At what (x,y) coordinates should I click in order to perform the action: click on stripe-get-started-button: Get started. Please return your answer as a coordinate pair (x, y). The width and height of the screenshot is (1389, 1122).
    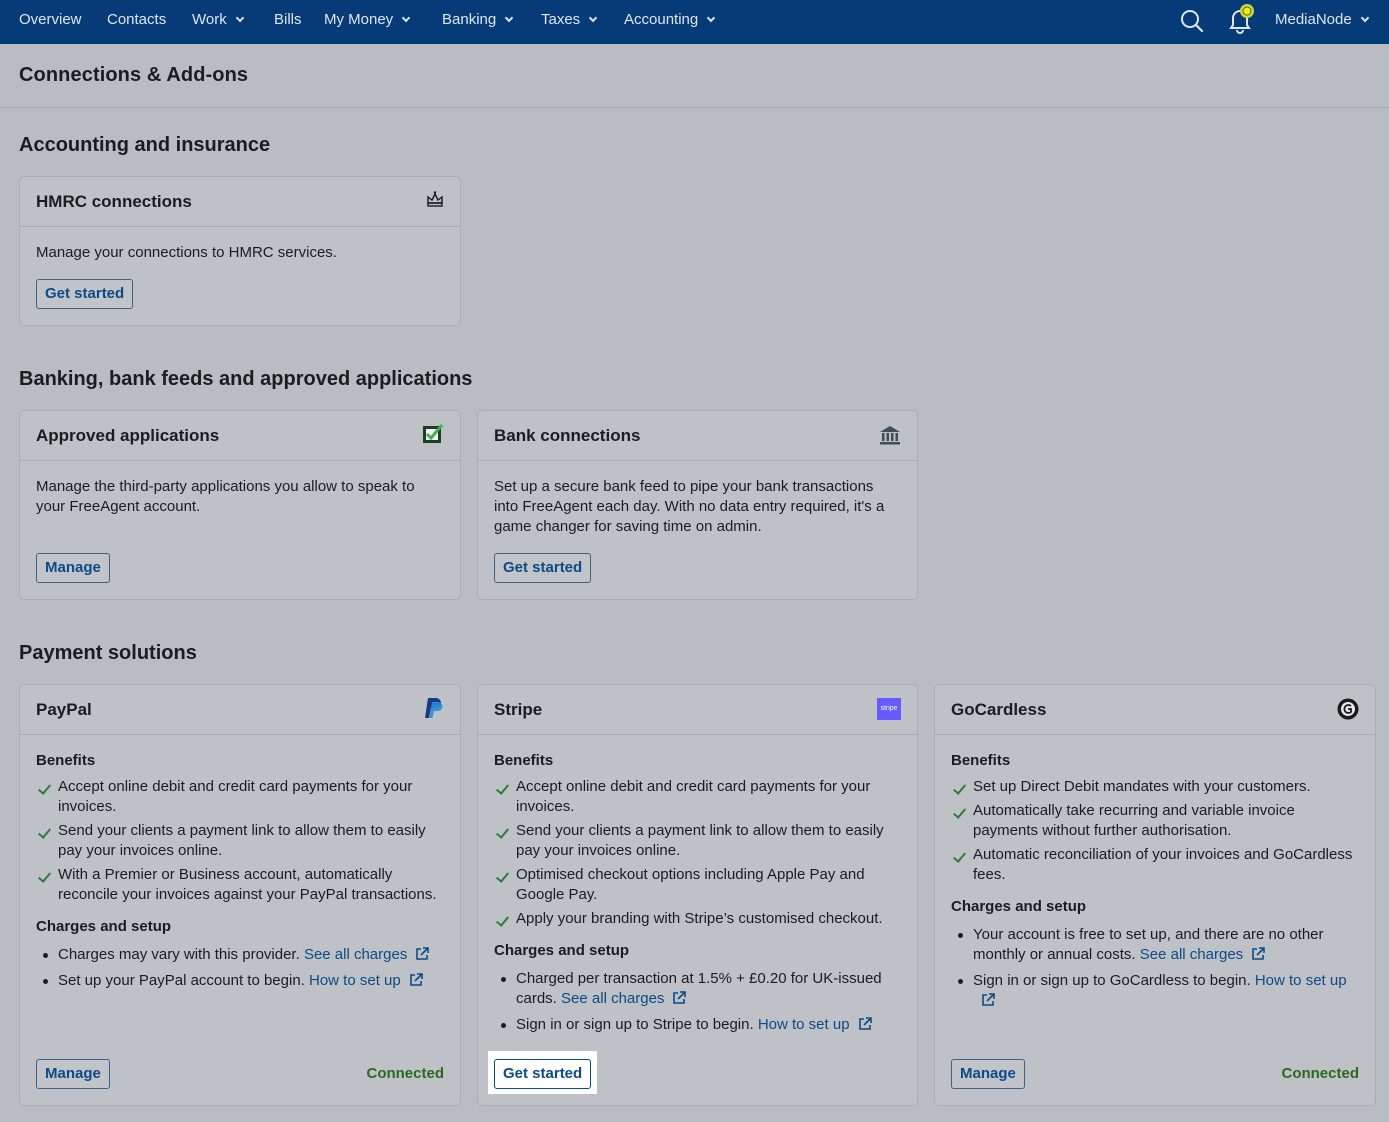
    Looking at the image, I should click on (543, 1074).